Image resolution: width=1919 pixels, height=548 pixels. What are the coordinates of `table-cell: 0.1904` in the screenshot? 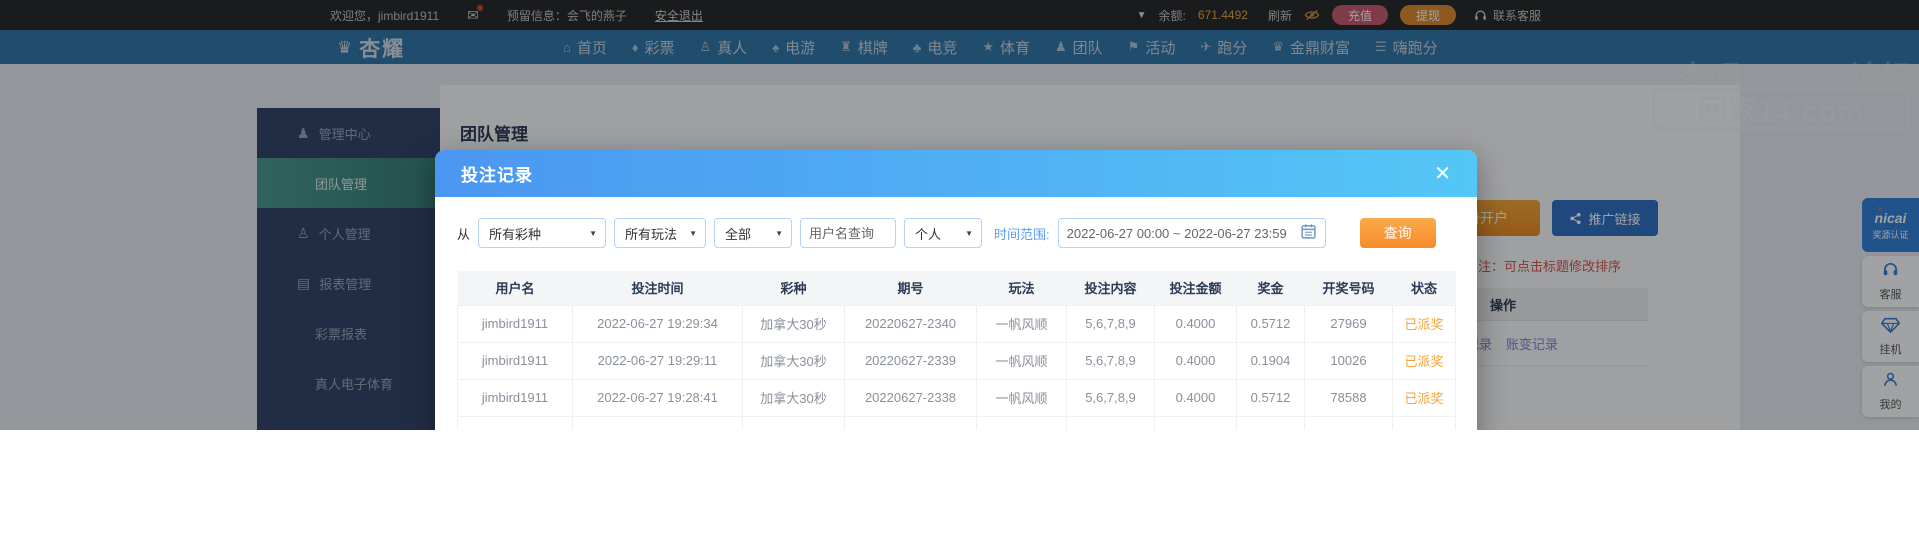 It's located at (1270, 360).